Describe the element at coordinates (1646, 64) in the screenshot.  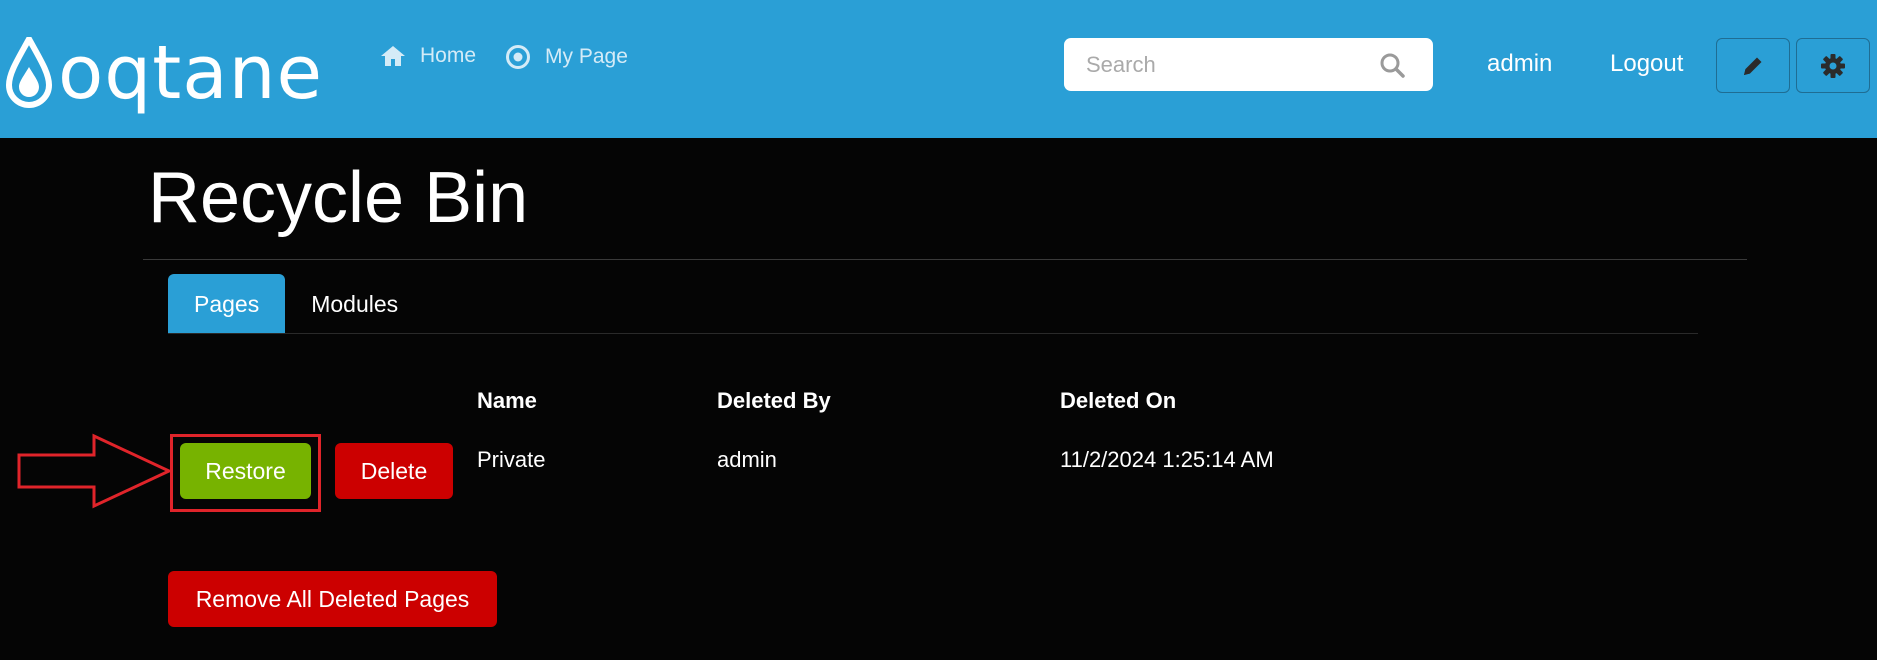
I see `logout-link: Logout` at that location.